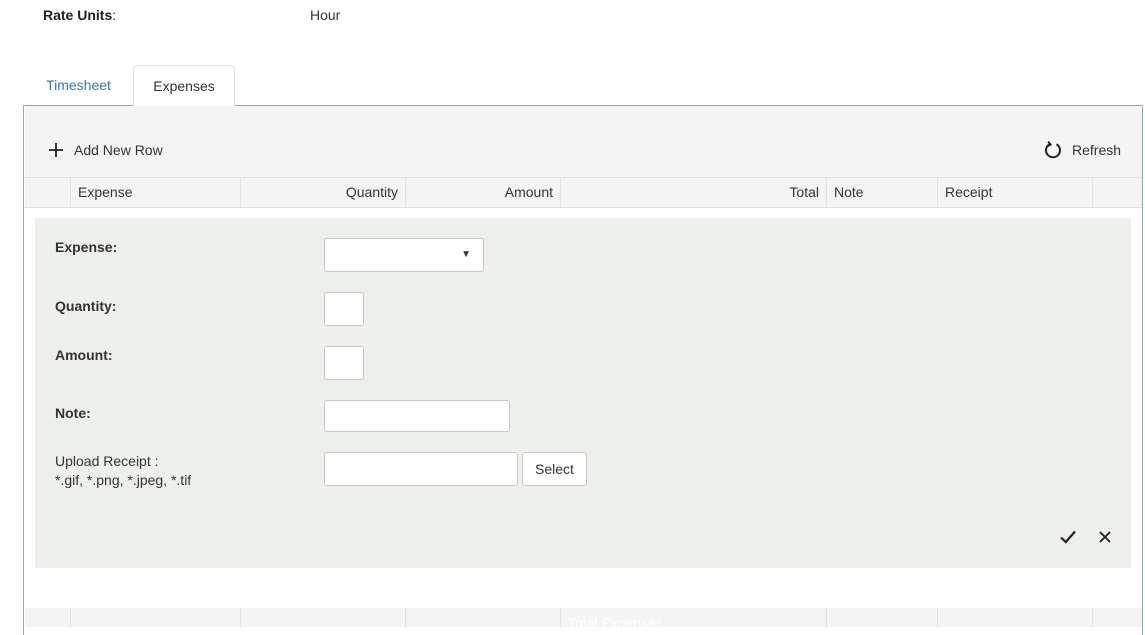 The height and width of the screenshot is (635, 1145). Describe the element at coordinates (184, 85) in the screenshot. I see `tab-expenses: Expenses` at that location.